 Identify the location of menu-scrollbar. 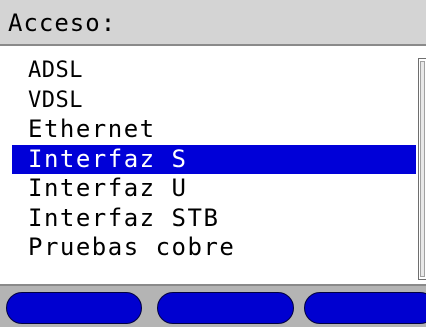
(422, 169).